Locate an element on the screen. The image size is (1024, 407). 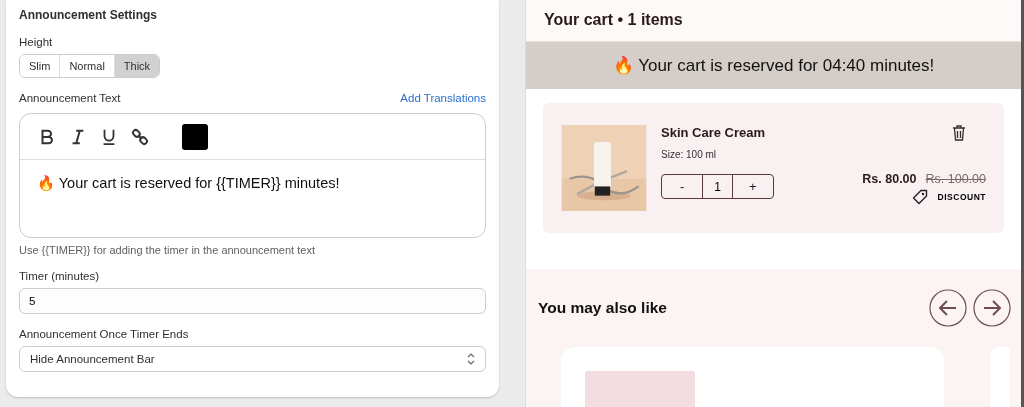
link-icon is located at coordinates (140, 136).